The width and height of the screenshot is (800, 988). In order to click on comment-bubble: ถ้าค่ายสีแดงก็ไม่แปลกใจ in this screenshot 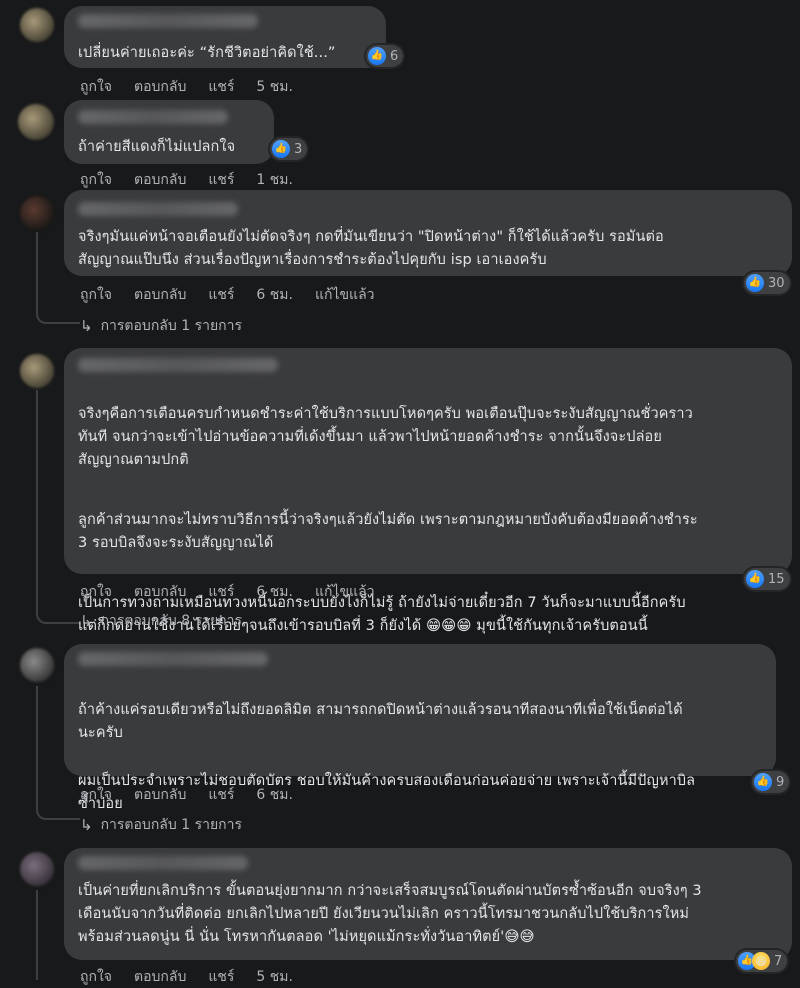, I will do `click(169, 132)`.